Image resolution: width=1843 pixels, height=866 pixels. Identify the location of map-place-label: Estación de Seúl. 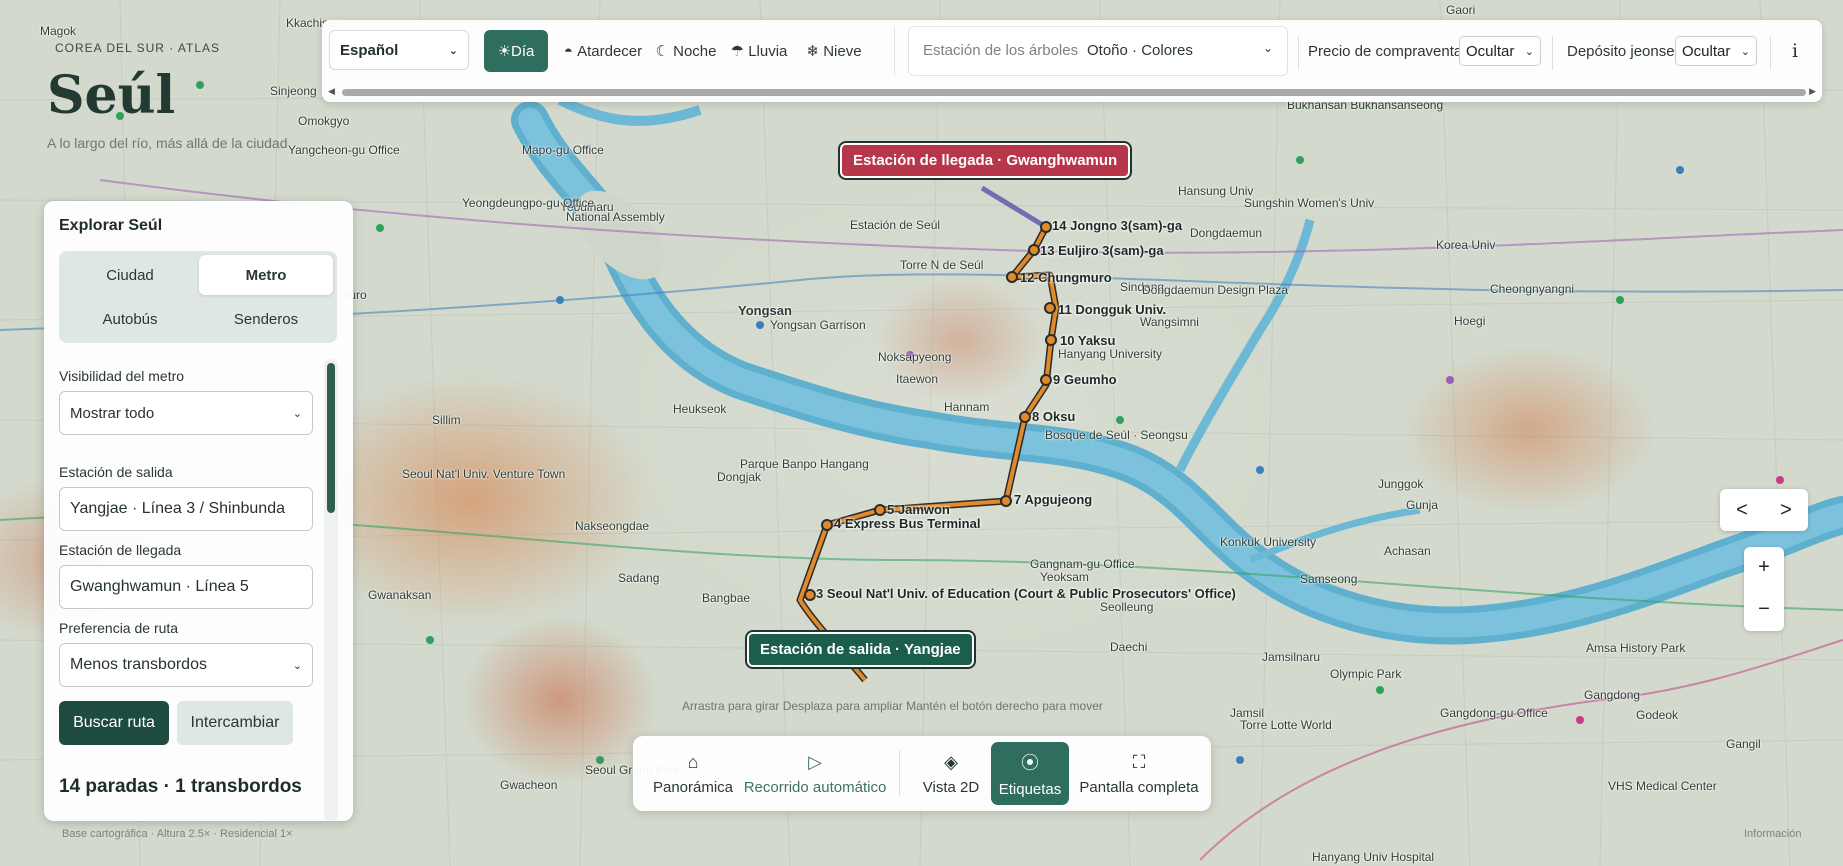
(895, 225).